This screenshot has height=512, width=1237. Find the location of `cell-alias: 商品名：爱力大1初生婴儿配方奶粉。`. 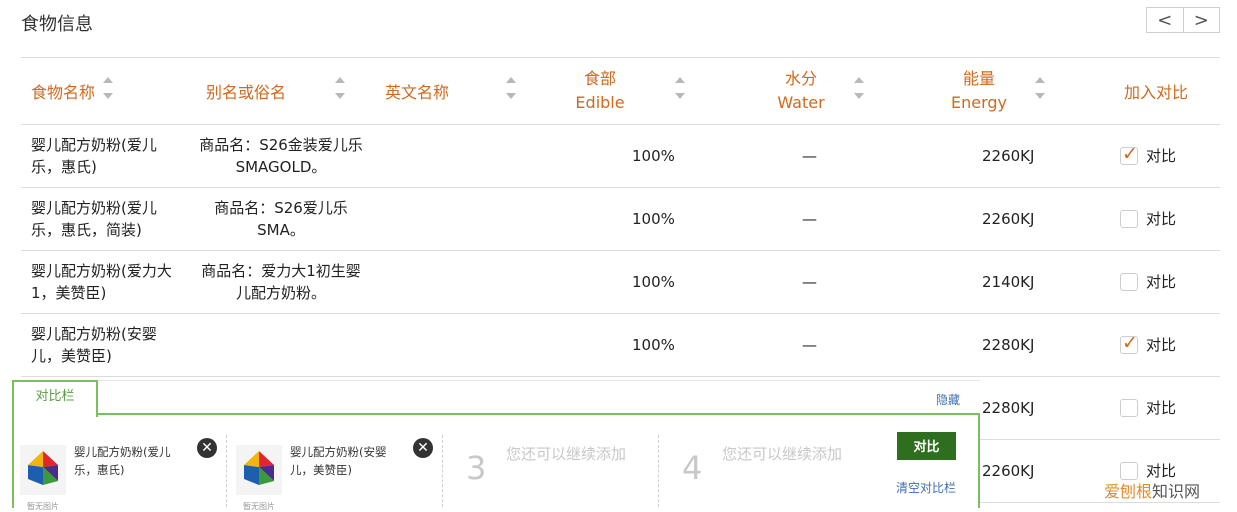

cell-alias: 商品名：爱力大1初生婴儿配方奶粉。 is located at coordinates (287, 282).